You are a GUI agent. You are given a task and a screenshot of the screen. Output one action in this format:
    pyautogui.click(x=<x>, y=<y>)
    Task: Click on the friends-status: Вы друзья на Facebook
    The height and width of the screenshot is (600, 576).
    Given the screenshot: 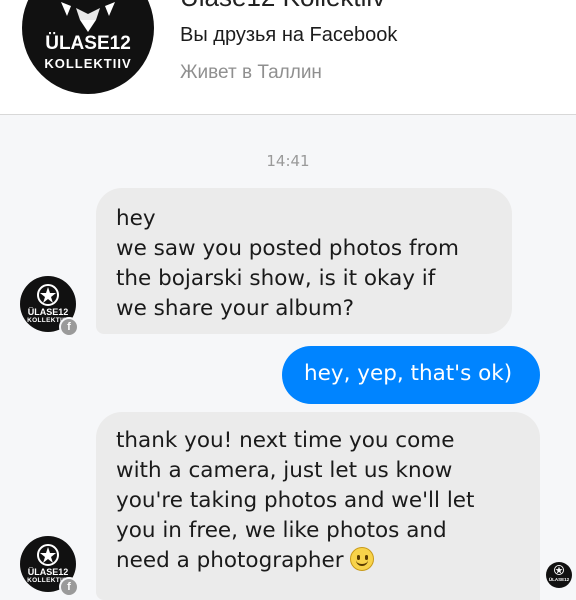 What is the action you would take?
    pyautogui.click(x=289, y=35)
    